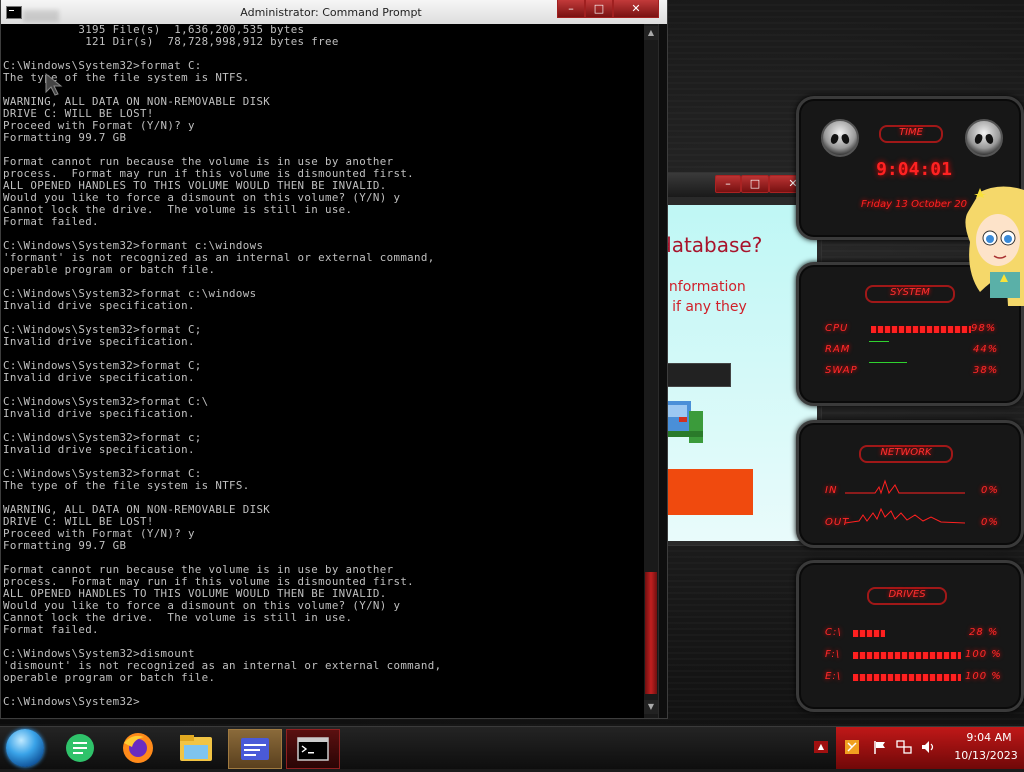  I want to click on system-tray: 9:04 AM 10/13/2023, so click(930, 748).